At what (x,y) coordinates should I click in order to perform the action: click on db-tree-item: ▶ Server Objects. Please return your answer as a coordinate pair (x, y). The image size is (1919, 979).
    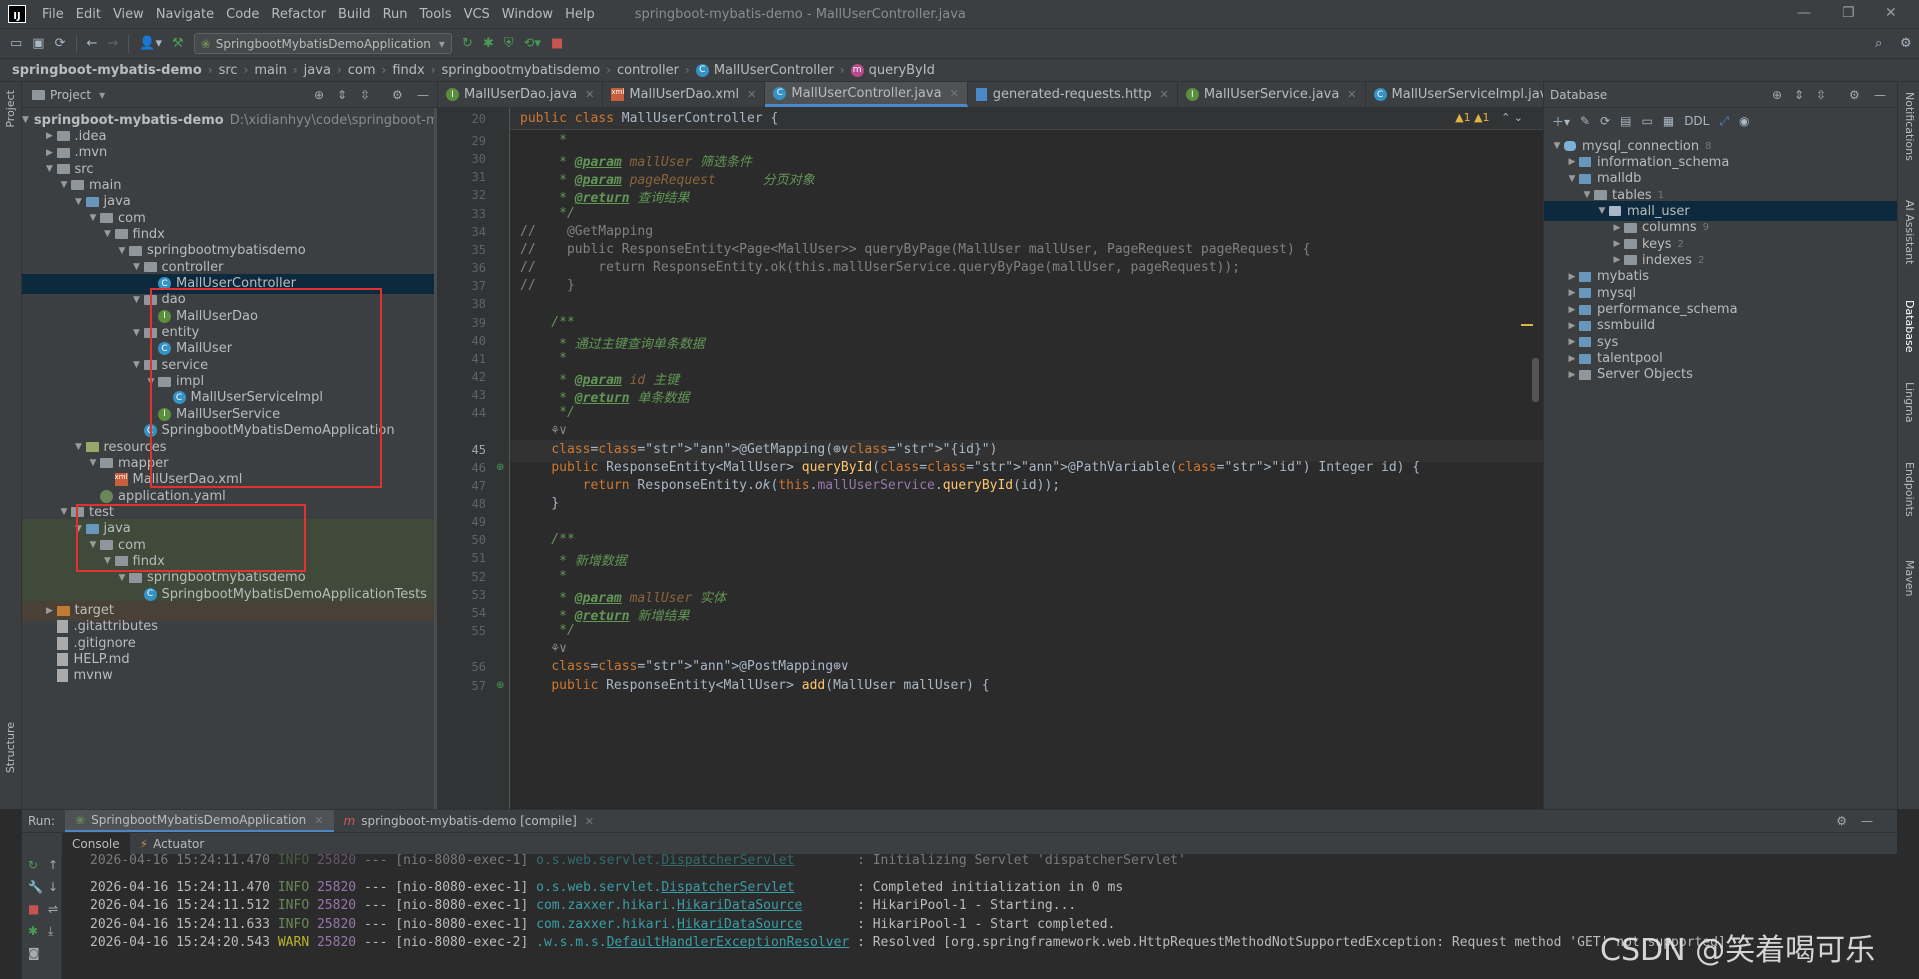
    Looking at the image, I should click on (1720, 375).